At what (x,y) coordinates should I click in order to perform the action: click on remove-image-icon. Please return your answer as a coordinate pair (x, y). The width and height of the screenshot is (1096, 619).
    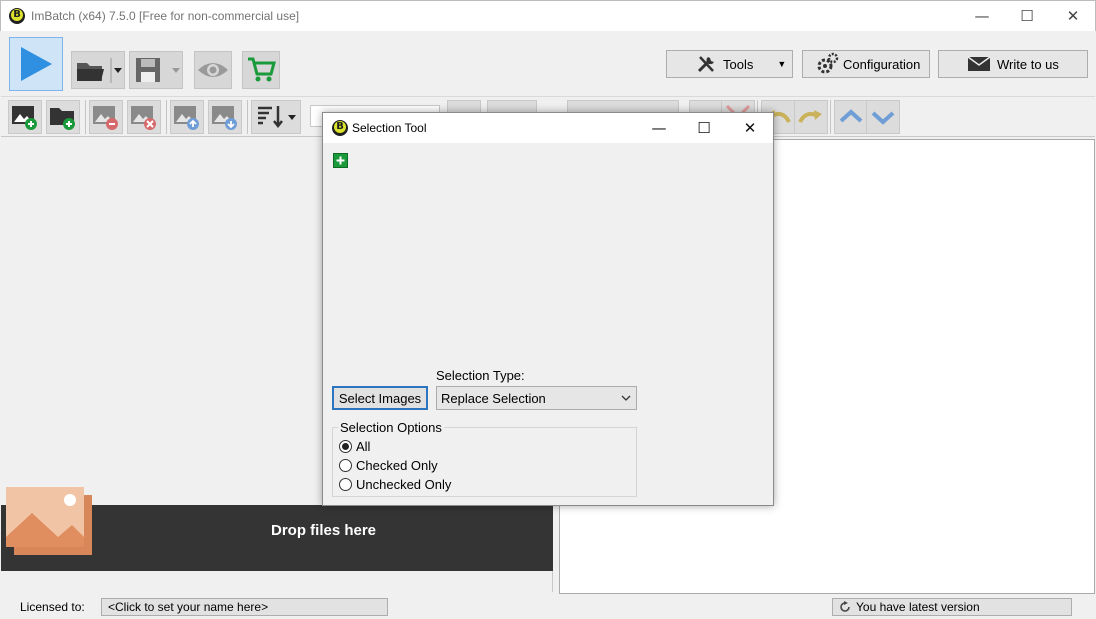
    Looking at the image, I should click on (105, 118).